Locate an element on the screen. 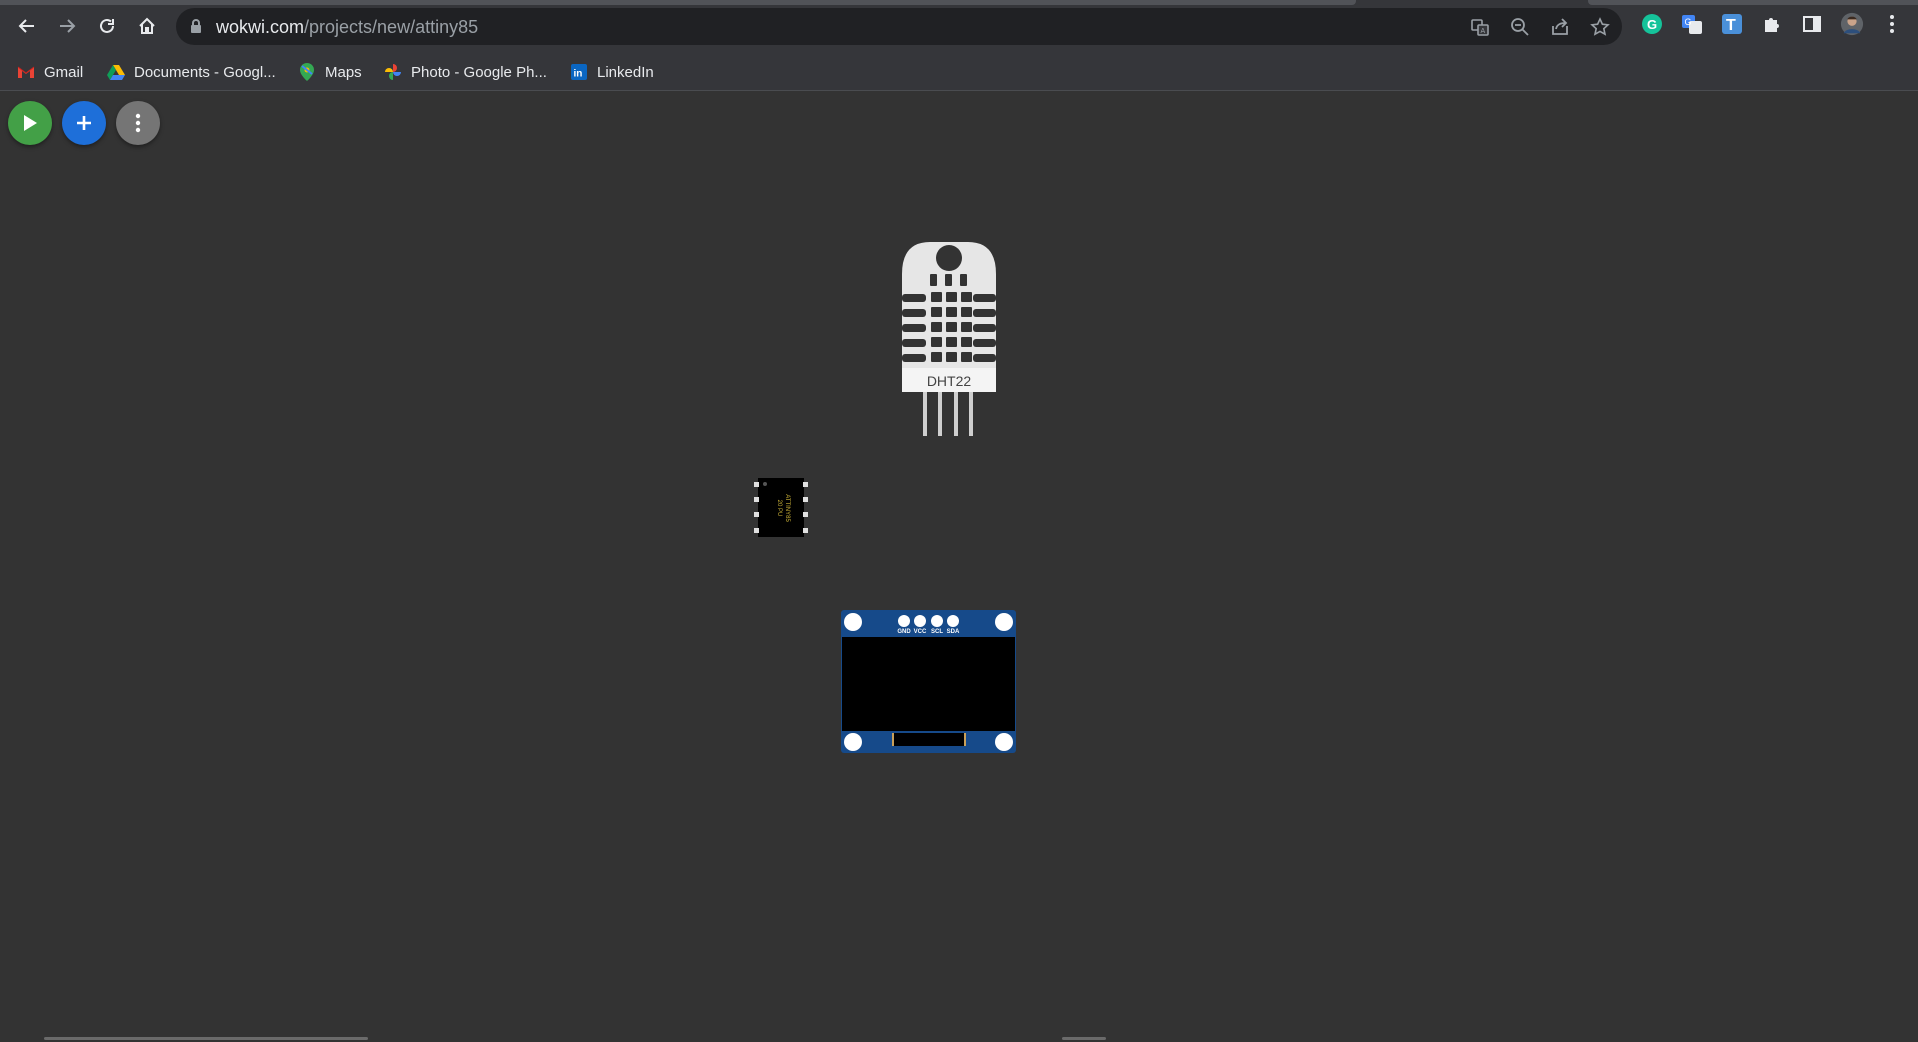 Image resolution: width=1918 pixels, height=1042 pixels. oled-screen is located at coordinates (928, 684).